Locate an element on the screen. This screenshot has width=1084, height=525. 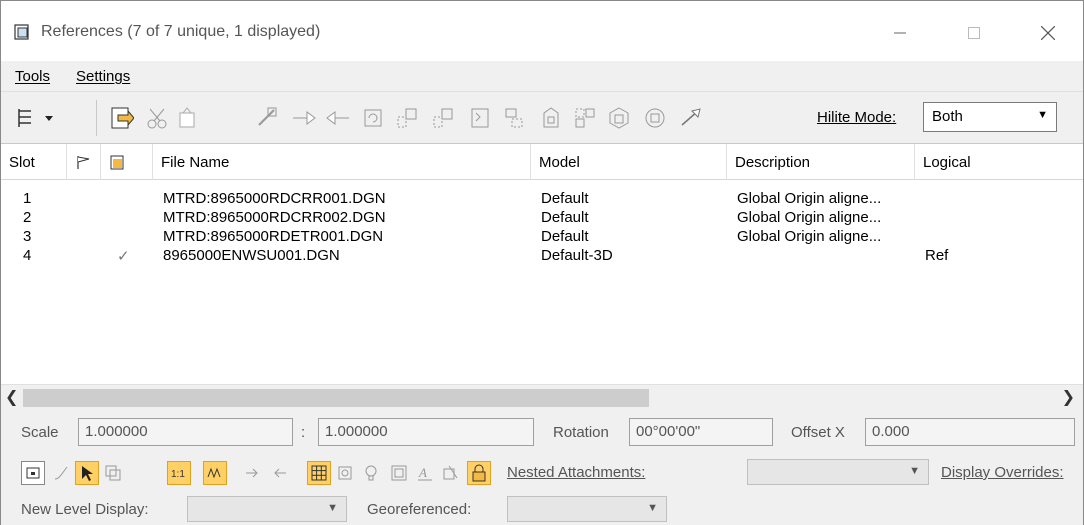
clip-mask-button is located at coordinates (551, 118).